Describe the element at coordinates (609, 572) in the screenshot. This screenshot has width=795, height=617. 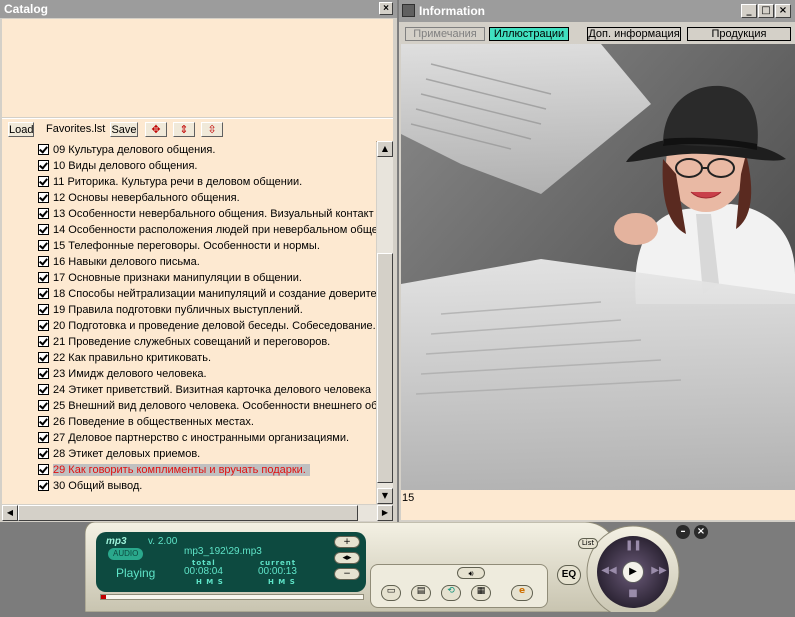
I see `previous-icon: ◀◀` at that location.